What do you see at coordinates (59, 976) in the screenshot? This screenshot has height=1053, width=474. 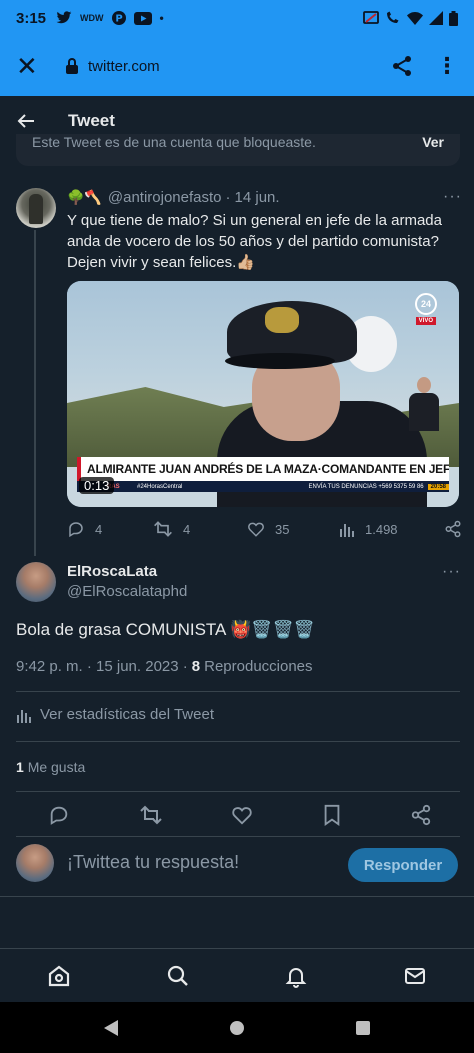 I see `home-icon` at bounding box center [59, 976].